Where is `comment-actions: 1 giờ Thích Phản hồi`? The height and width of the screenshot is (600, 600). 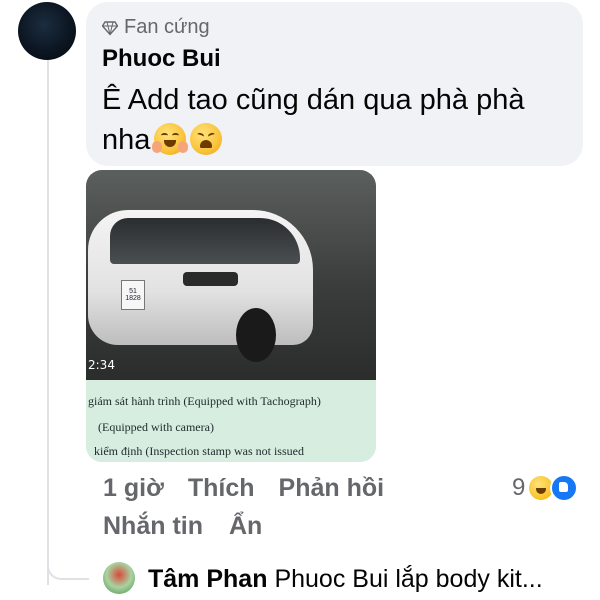
comment-actions: 1 giờ Thích Phản hồi is located at coordinates (243, 488).